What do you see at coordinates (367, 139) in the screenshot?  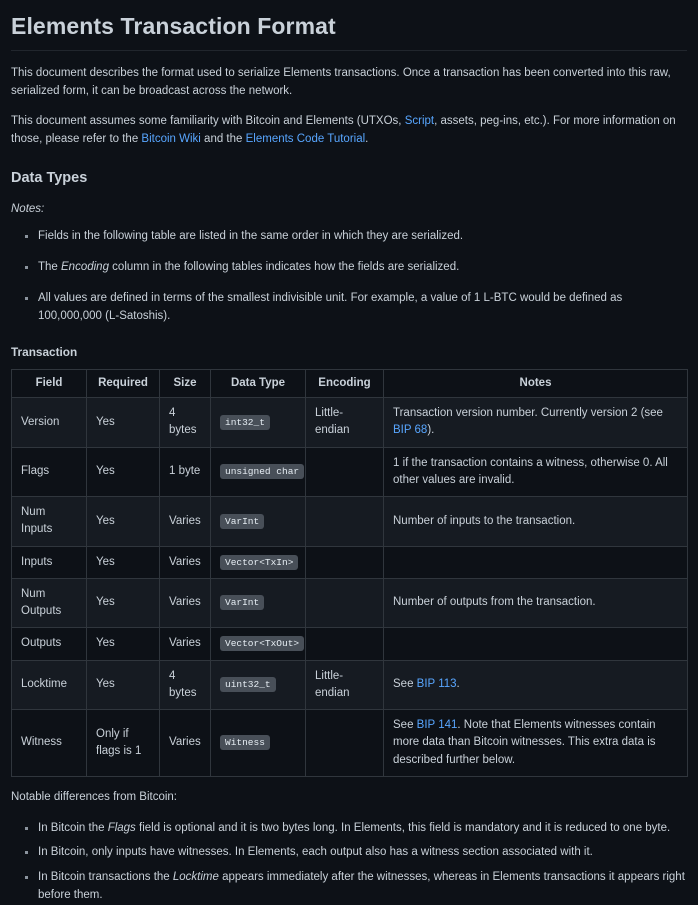 I see `intro2-text-part4: .` at bounding box center [367, 139].